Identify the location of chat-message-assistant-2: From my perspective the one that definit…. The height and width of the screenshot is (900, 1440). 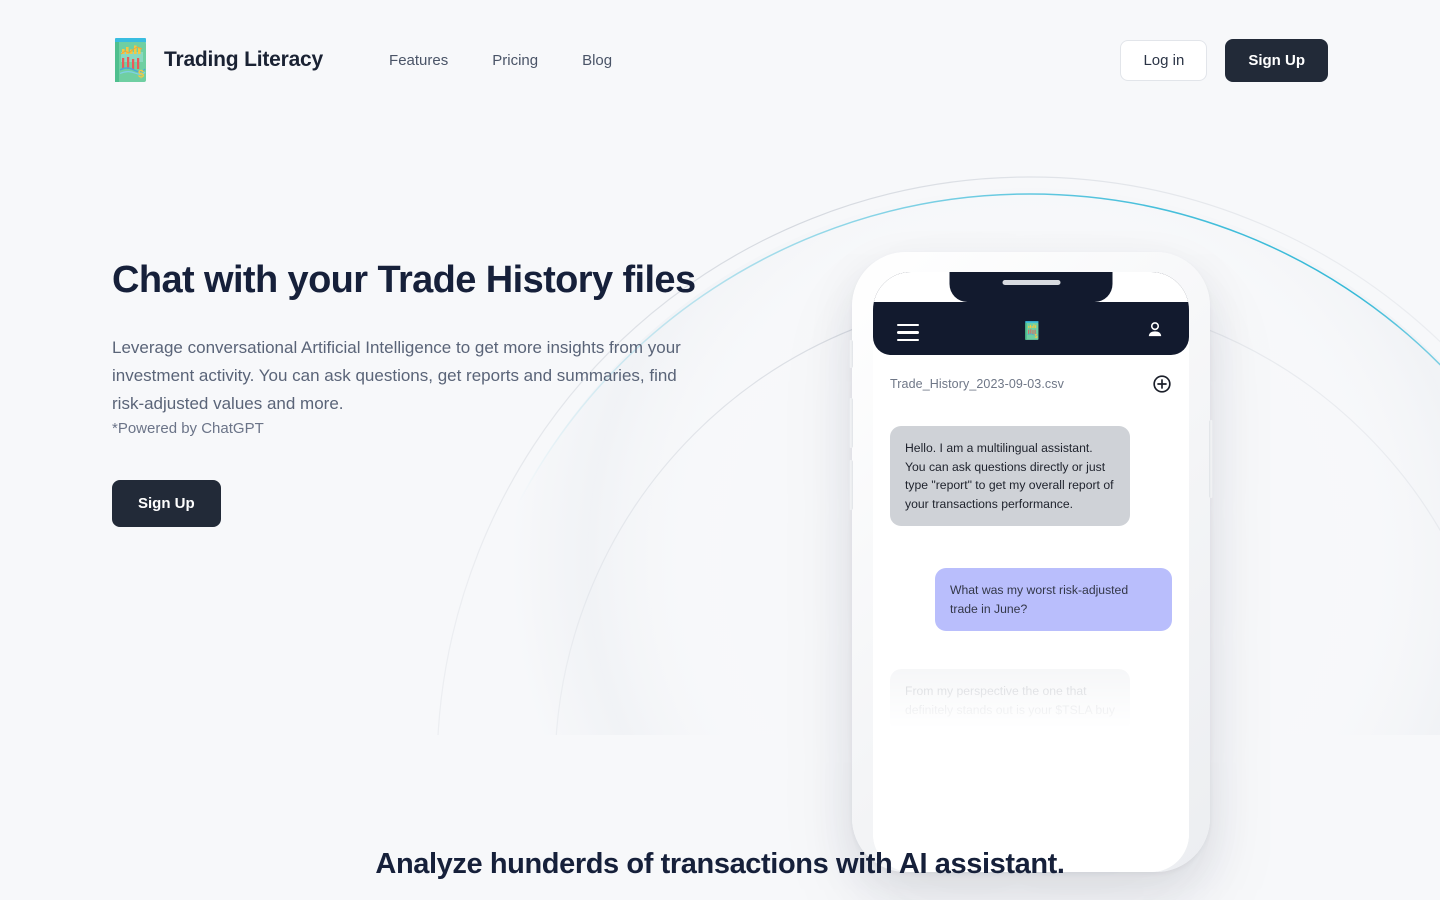
(1010, 701).